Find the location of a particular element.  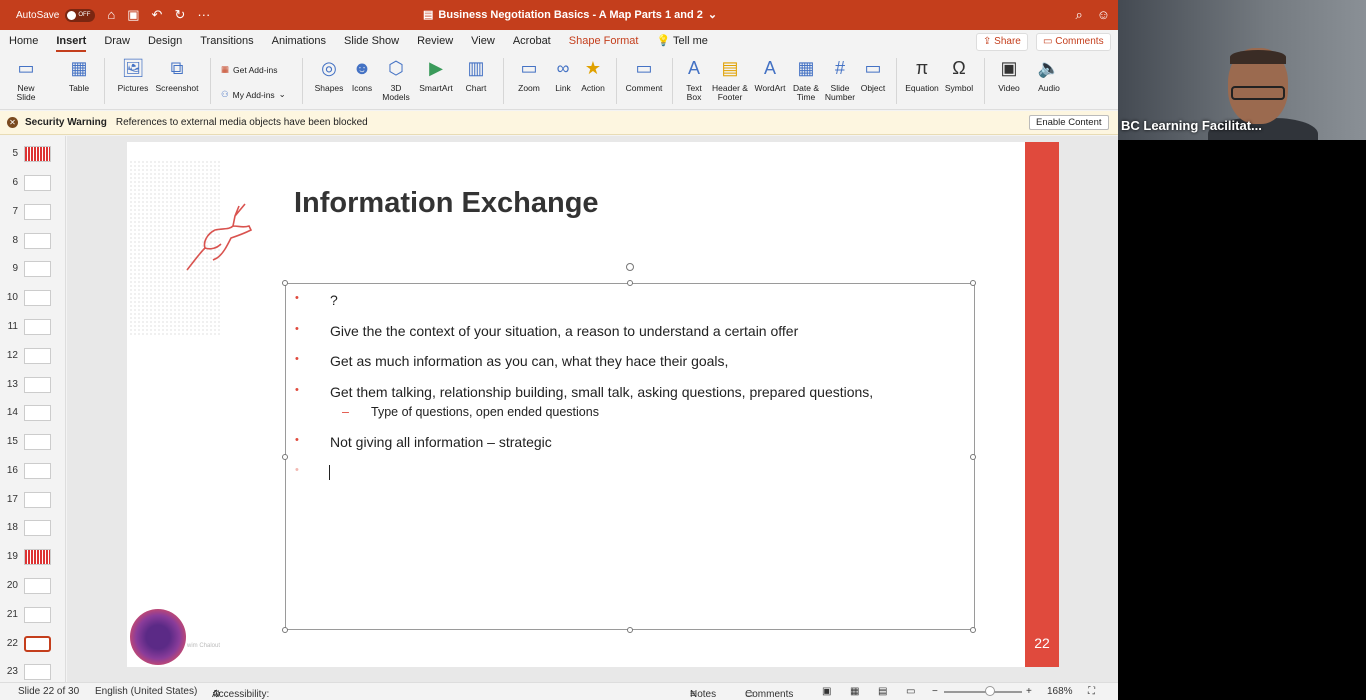

slide-thumbnail: 18 is located at coordinates (33, 529).